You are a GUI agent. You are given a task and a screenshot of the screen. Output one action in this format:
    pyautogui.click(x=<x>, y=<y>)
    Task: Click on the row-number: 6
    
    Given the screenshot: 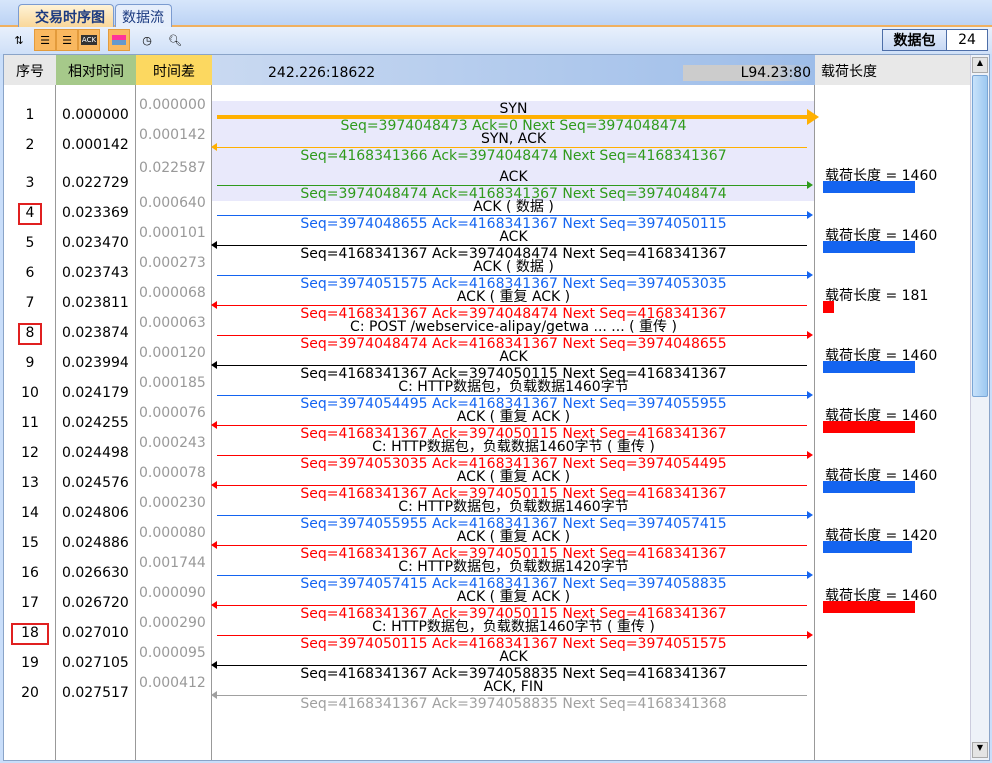 What is the action you would take?
    pyautogui.click(x=30, y=273)
    